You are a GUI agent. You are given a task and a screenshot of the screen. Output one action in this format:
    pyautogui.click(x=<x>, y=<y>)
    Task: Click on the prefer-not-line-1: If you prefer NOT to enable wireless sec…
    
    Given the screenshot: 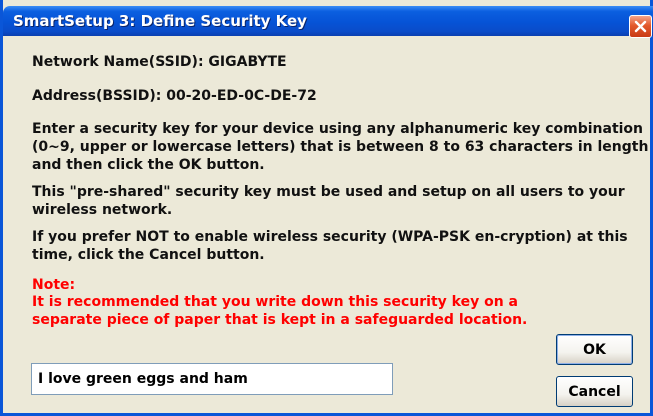 What is the action you would take?
    pyautogui.click(x=330, y=237)
    